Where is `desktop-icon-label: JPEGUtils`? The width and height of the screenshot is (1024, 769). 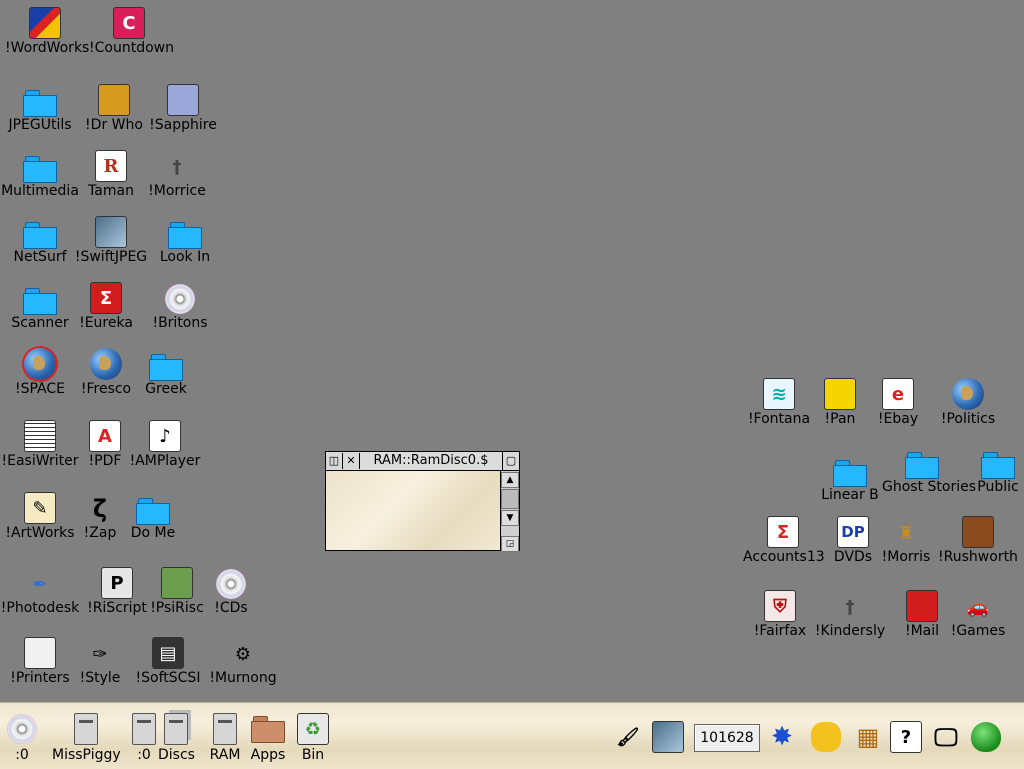 desktop-icon-label: JPEGUtils is located at coordinates (40, 125).